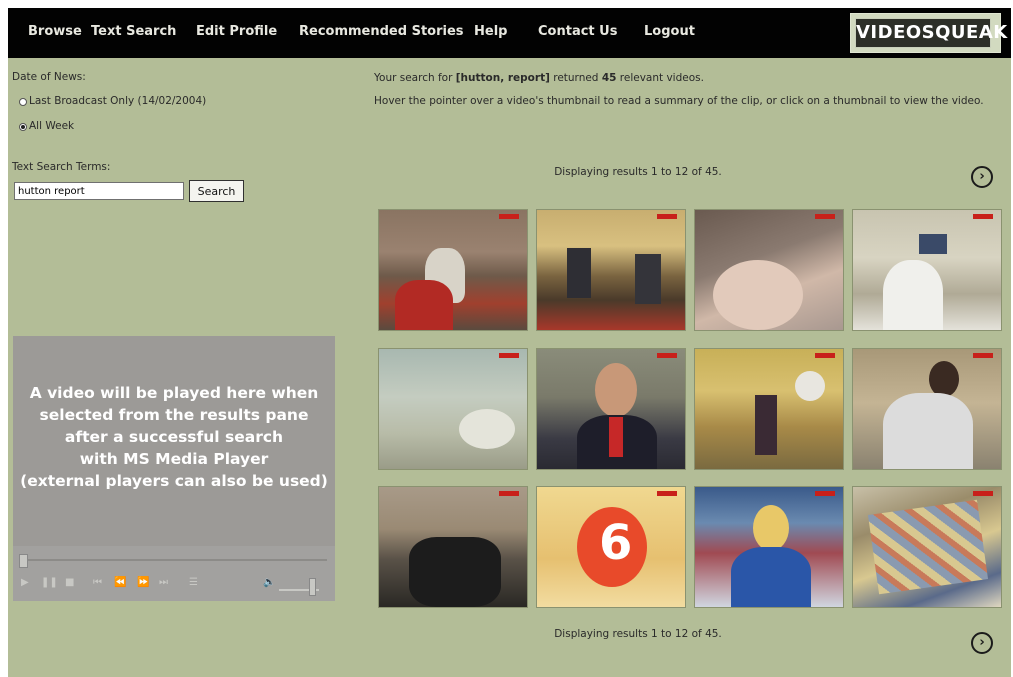 The height and width of the screenshot is (677, 1013). Describe the element at coordinates (216, 191) in the screenshot. I see `search-button: Search` at that location.